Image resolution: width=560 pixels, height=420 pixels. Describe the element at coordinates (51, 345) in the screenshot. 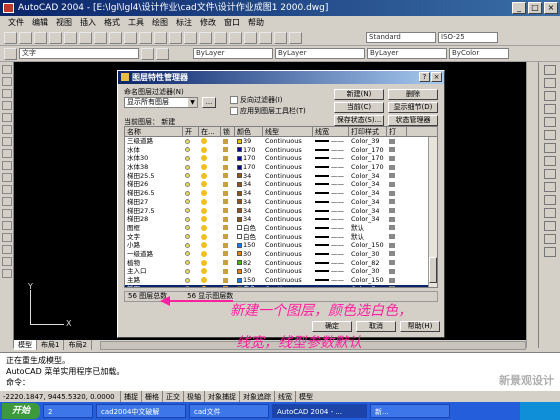

I see `tab-layout1: 布局1` at that location.